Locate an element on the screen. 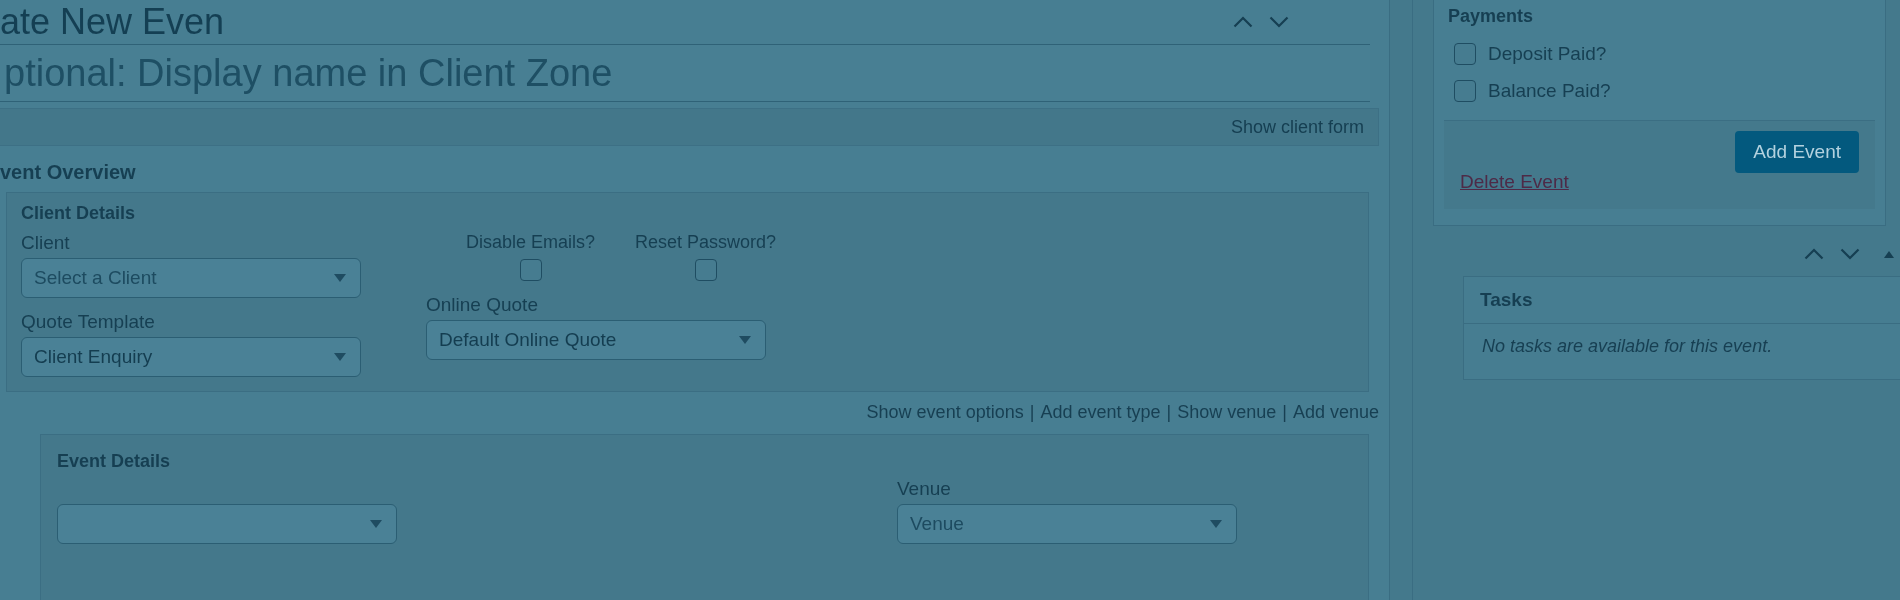  empty-message: No tasks are available for this event. is located at coordinates (1627, 346).